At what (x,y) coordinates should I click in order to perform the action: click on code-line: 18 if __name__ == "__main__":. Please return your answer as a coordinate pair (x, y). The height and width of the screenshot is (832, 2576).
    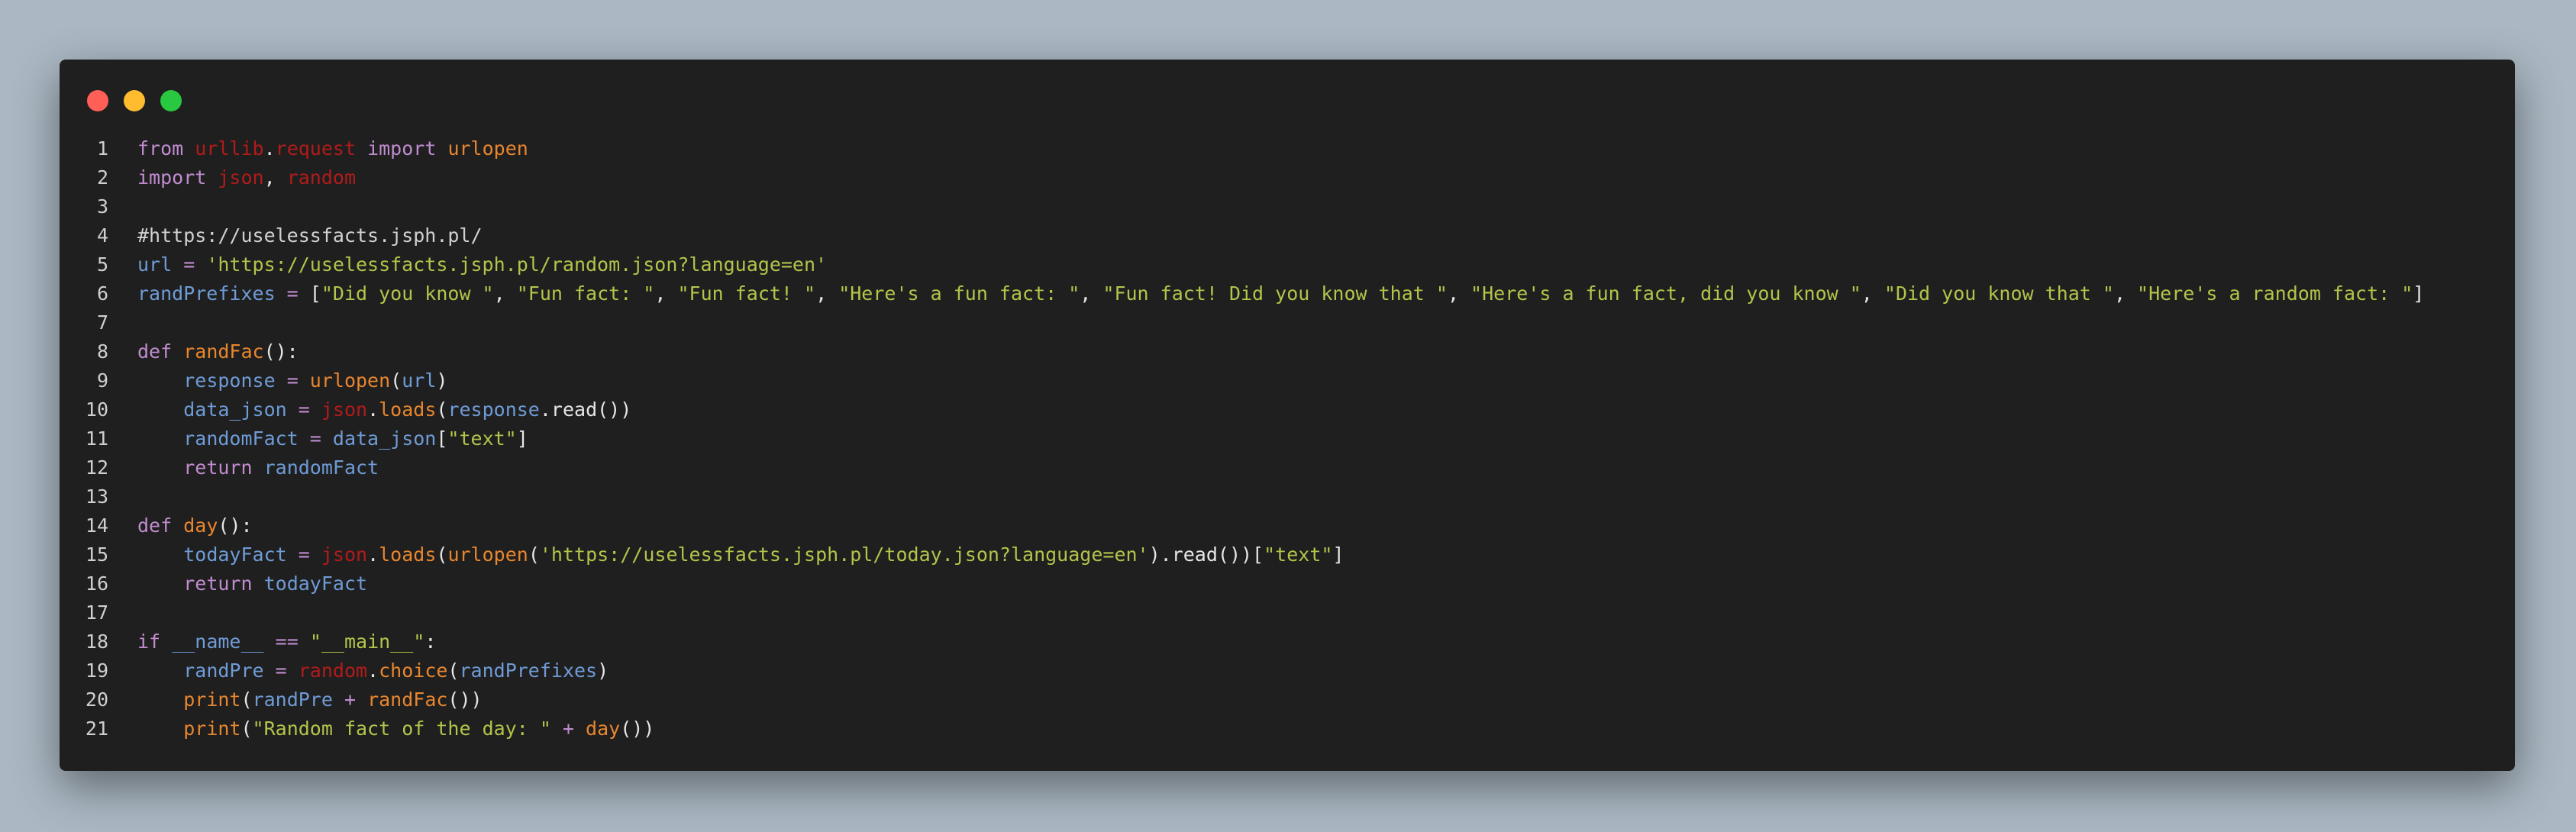
    Looking at the image, I should click on (1287, 641).